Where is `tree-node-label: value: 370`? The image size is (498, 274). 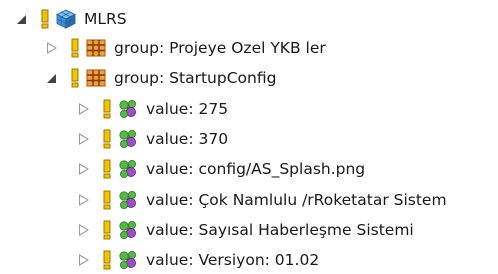
tree-node-label: value: 370 is located at coordinates (187, 139).